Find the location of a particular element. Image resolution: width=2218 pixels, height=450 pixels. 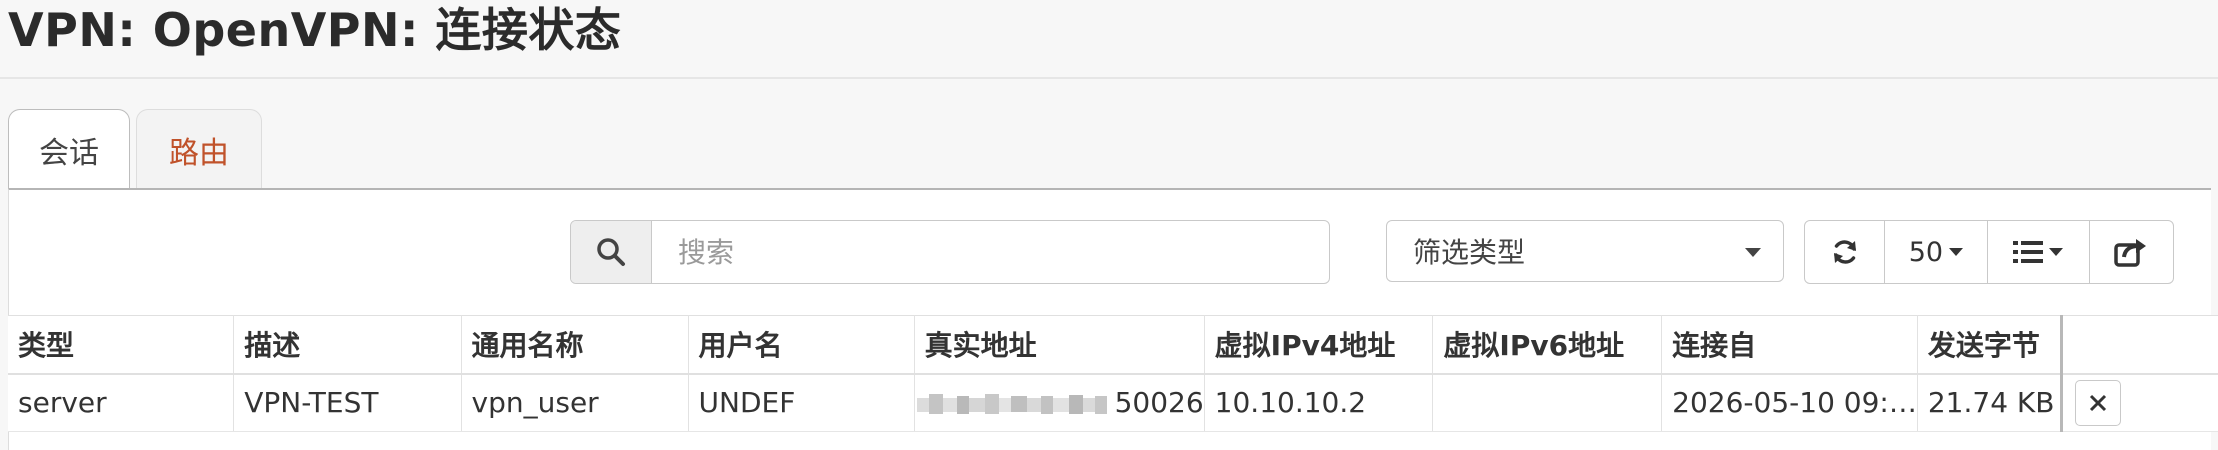

cell-virtual-ipv4: 10.10.10.2 is located at coordinates (1319, 402).